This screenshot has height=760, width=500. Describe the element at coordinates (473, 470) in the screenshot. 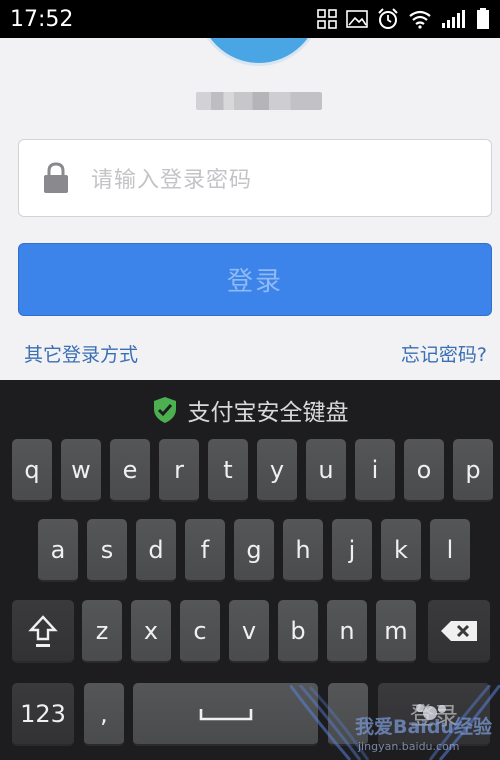

I see `key-p: p` at that location.